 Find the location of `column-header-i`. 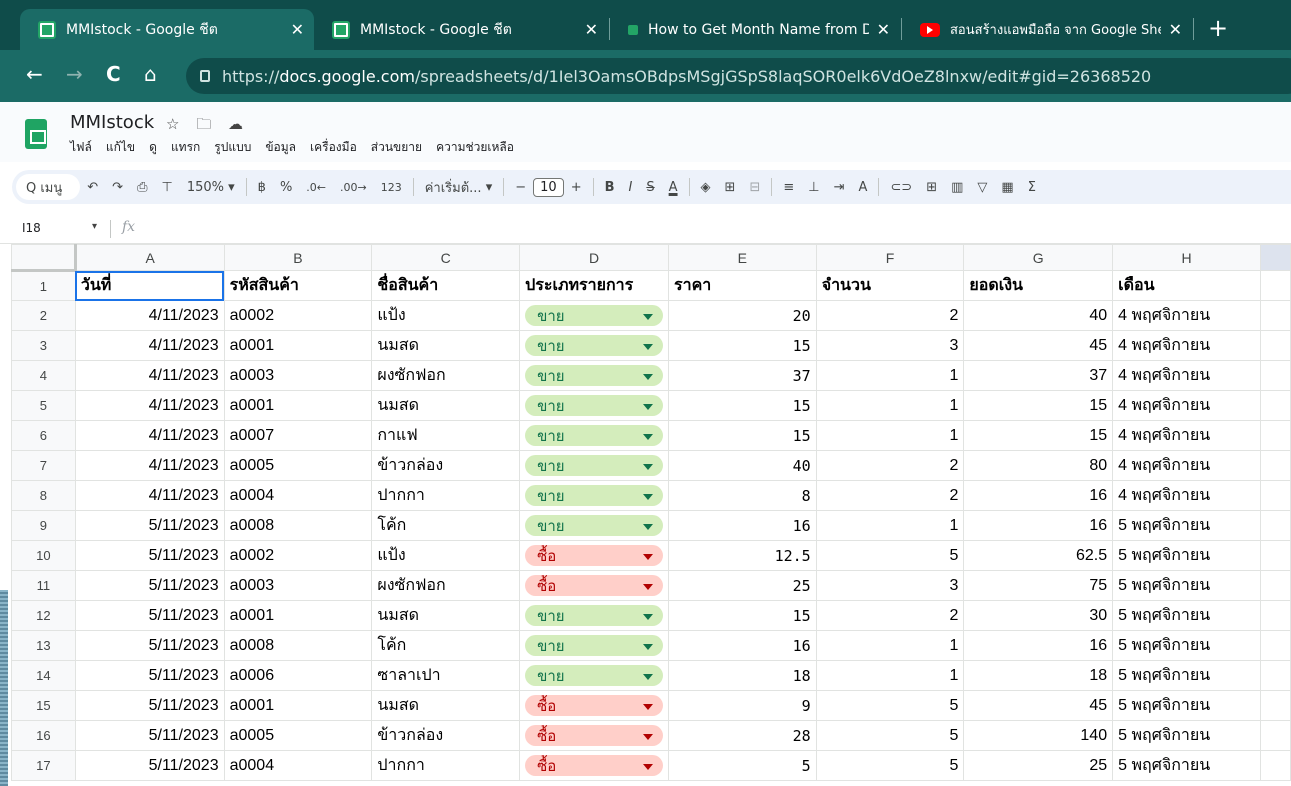

column-header-i is located at coordinates (1275, 257).